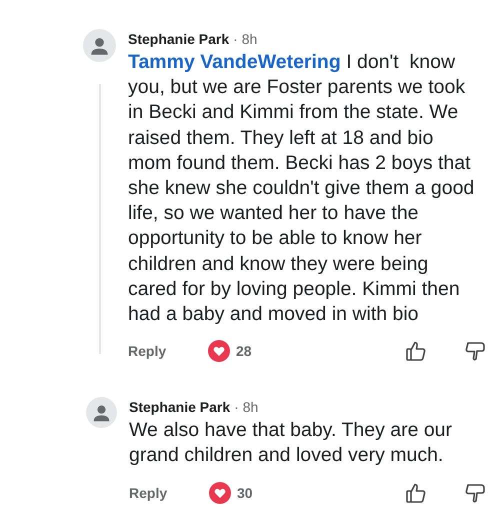  I want to click on mention-link: Tammy VandeWetering, so click(234, 62).